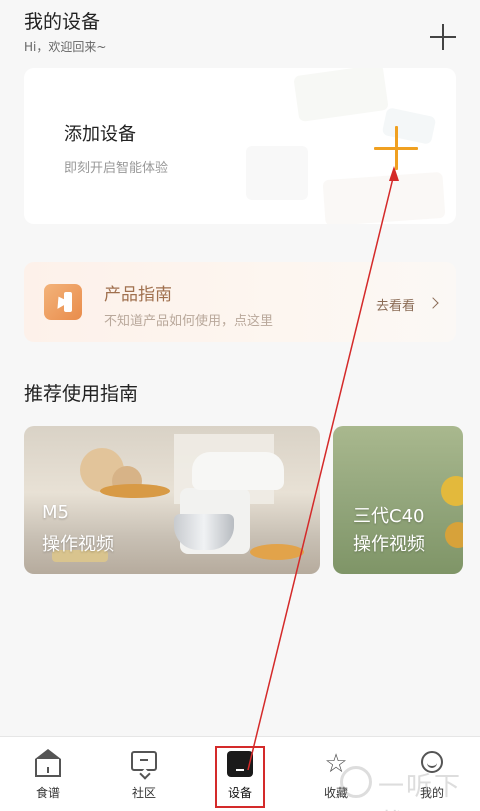 This screenshot has height=811, width=480. Describe the element at coordinates (240, 31) in the screenshot. I see `header: 我的设备 Hi，欢迎回来~` at that location.